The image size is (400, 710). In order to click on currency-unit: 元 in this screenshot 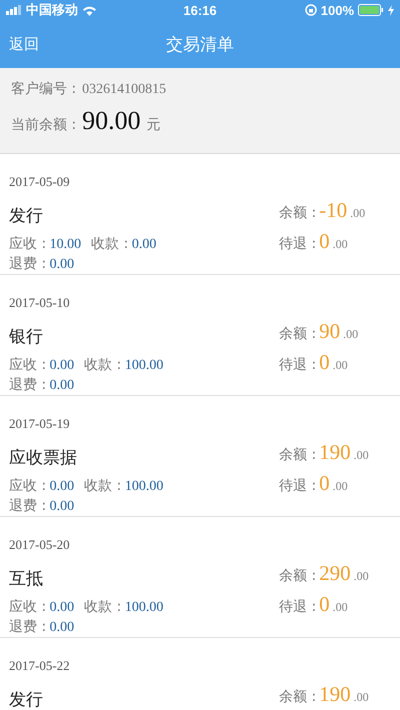, I will do `click(153, 125)`.